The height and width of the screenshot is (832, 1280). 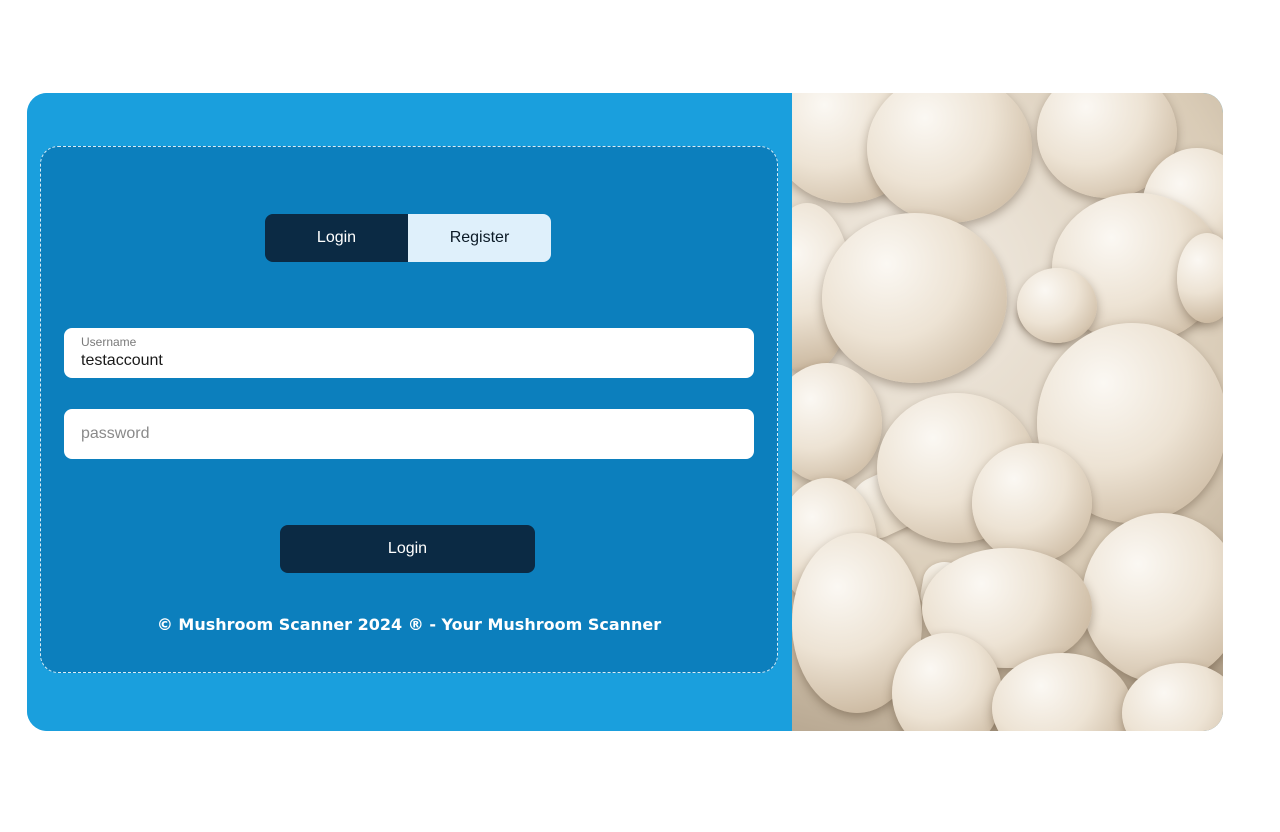 What do you see at coordinates (409, 353) in the screenshot?
I see `username-field: Username testaccount` at bounding box center [409, 353].